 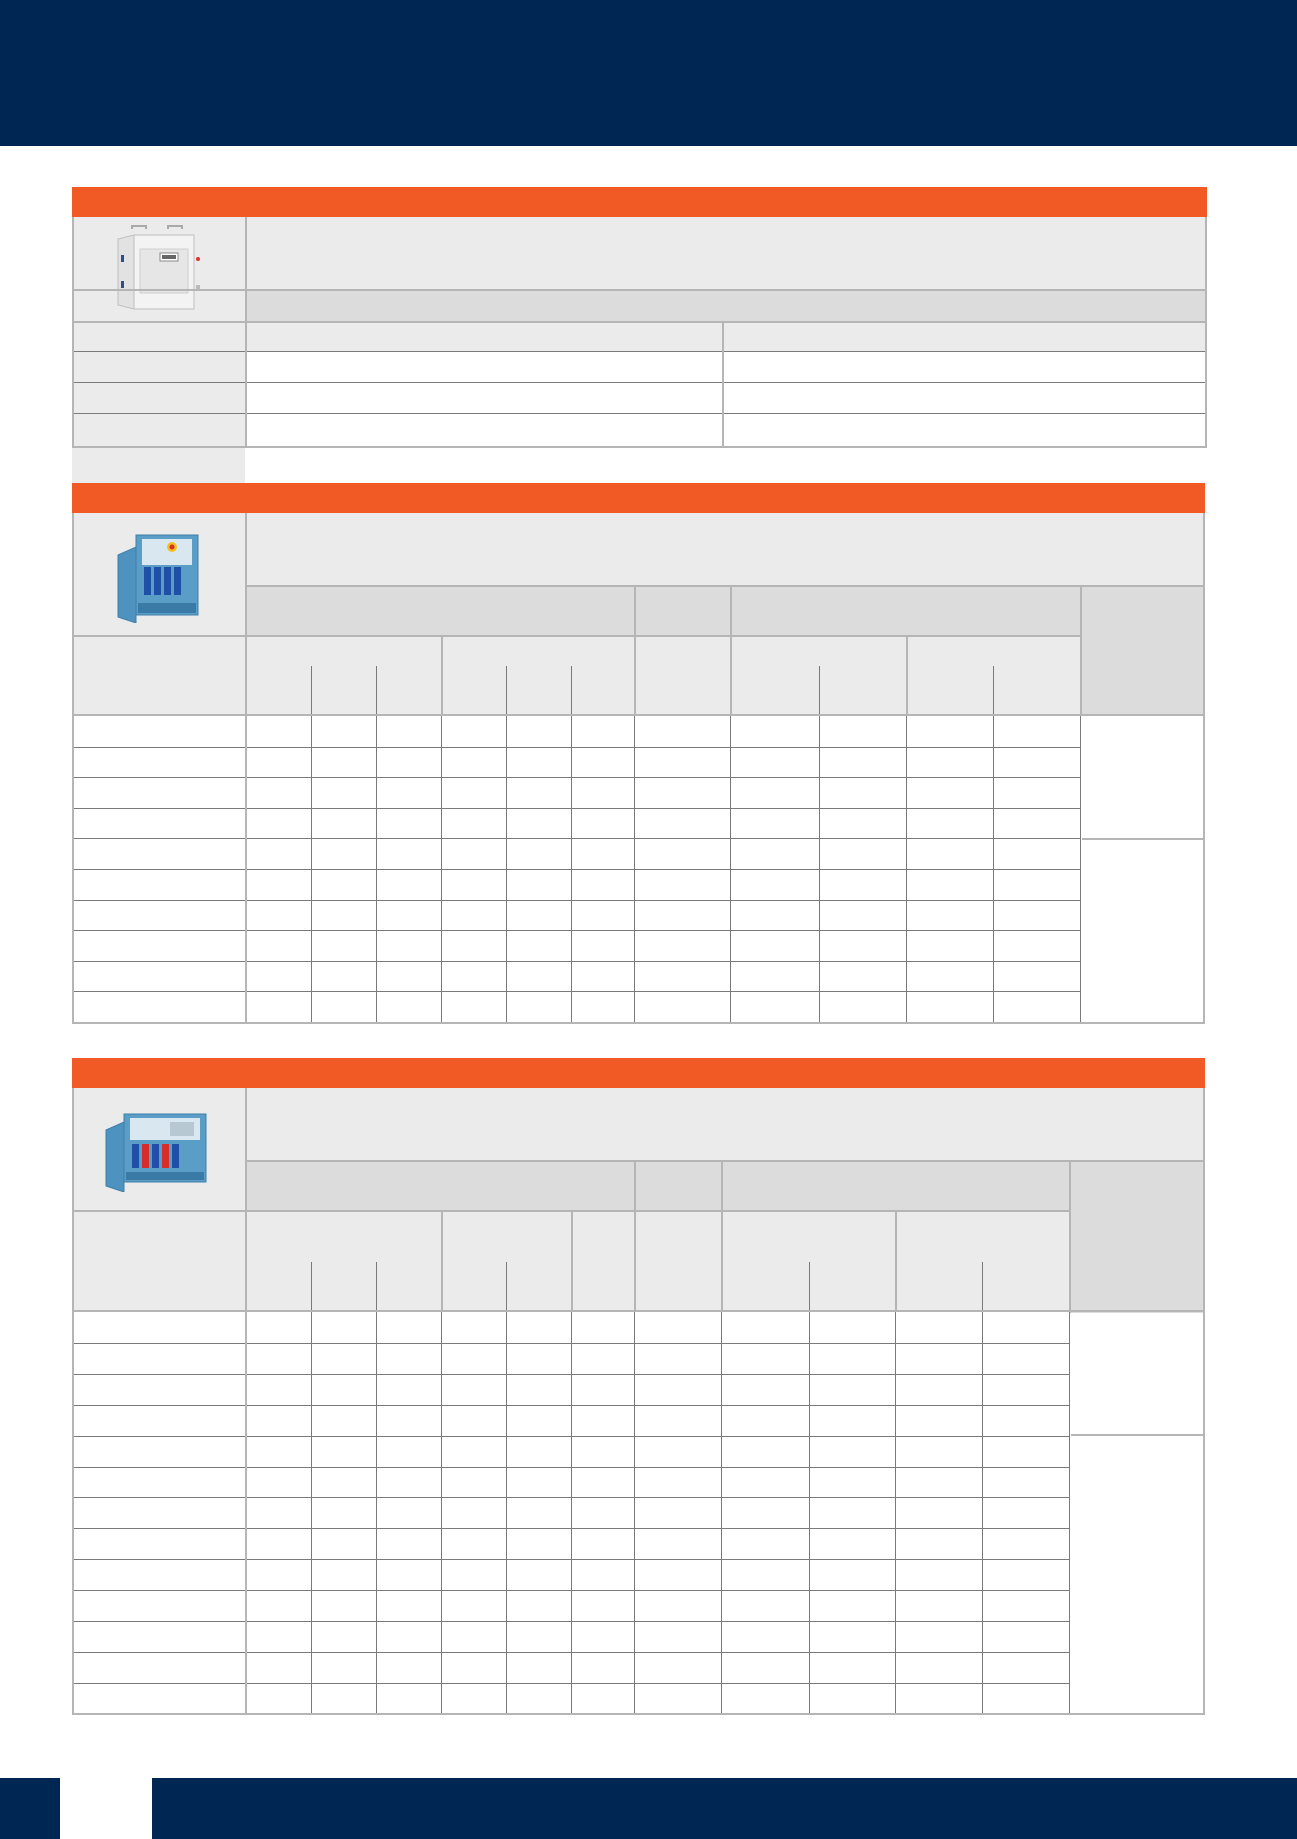 What do you see at coordinates (648, 73) in the screenshot?
I see `header-bar` at bounding box center [648, 73].